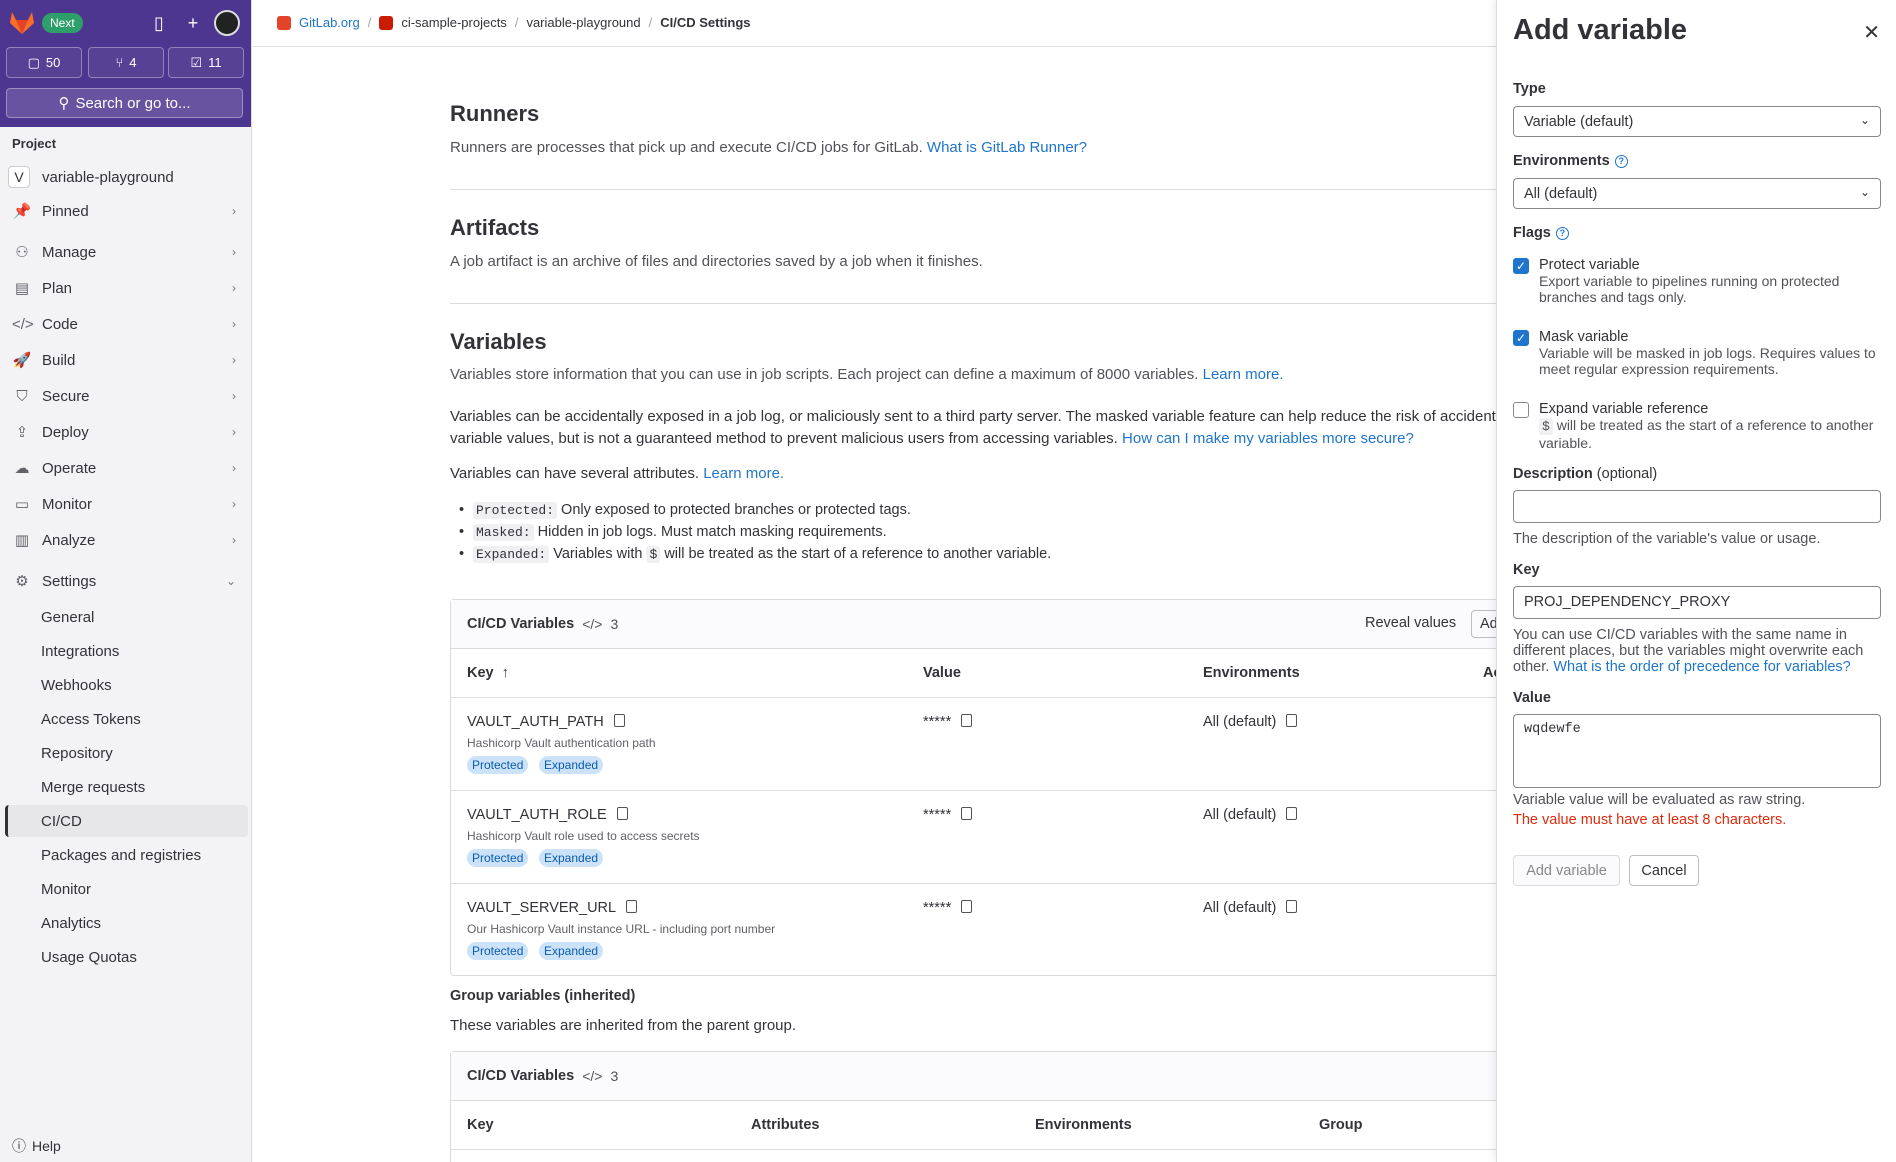 This screenshot has height=1162, width=1896. I want to click on sidebar-item-manage: ⚇ Manage ›, so click(126, 252).